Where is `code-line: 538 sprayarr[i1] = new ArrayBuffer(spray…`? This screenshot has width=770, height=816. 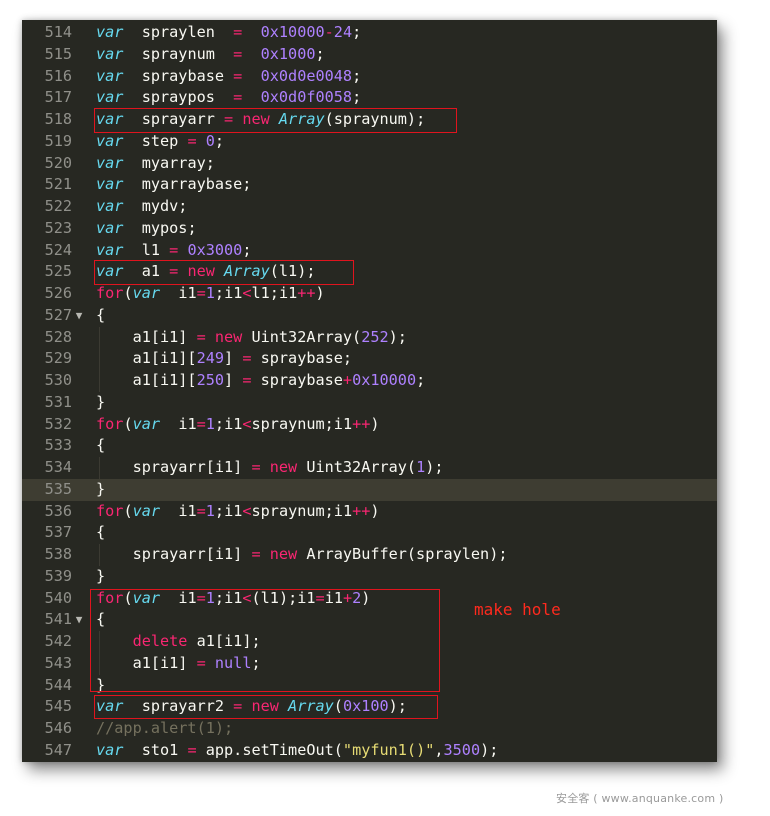 code-line: 538 sprayarr[i1] = new ArrayBuffer(spray… is located at coordinates (369, 555).